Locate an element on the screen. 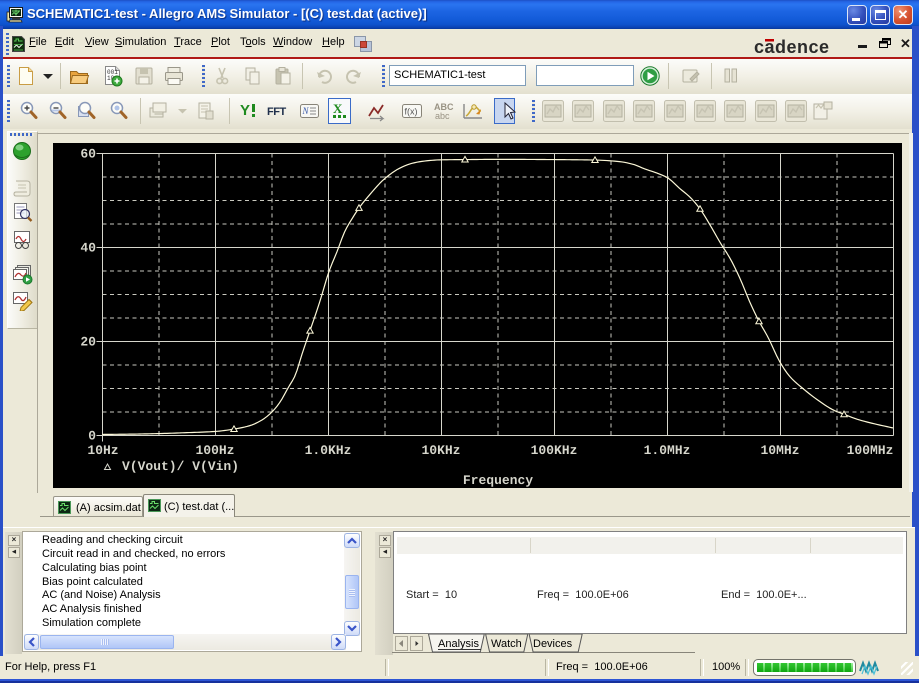  svg-text: Analysis is located at coordinates (458, 644).